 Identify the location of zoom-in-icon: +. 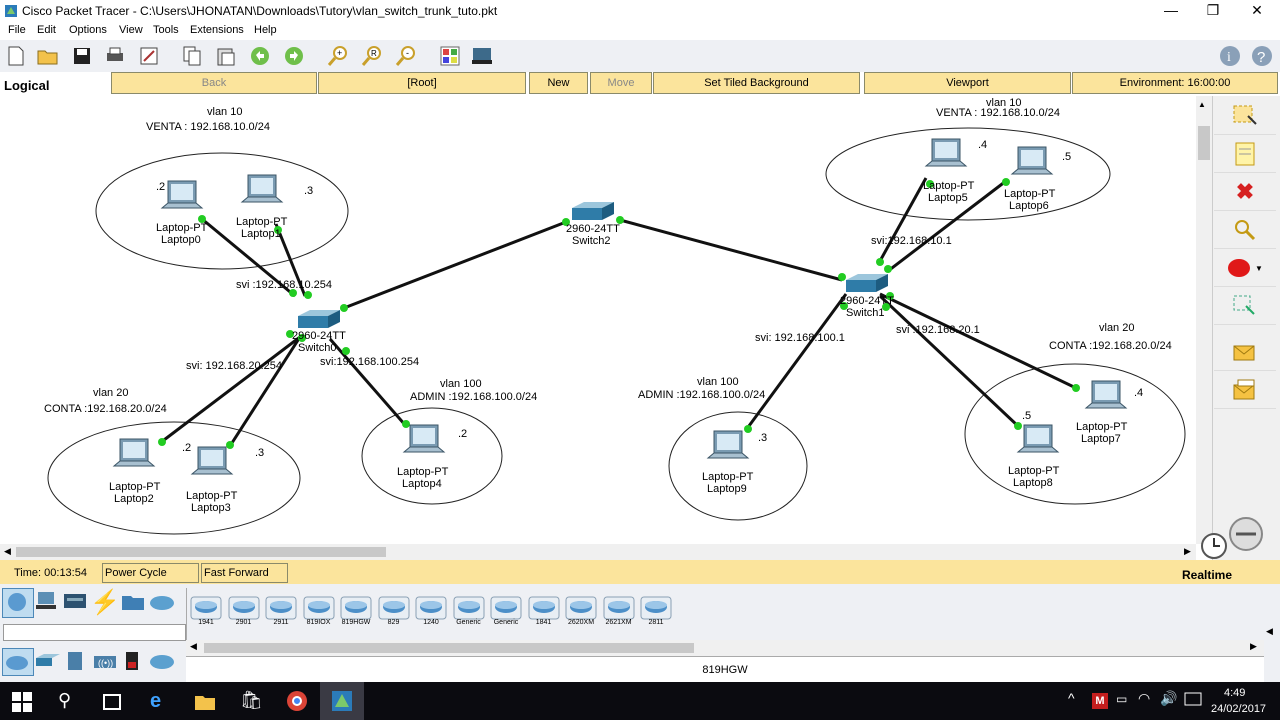
(338, 56).